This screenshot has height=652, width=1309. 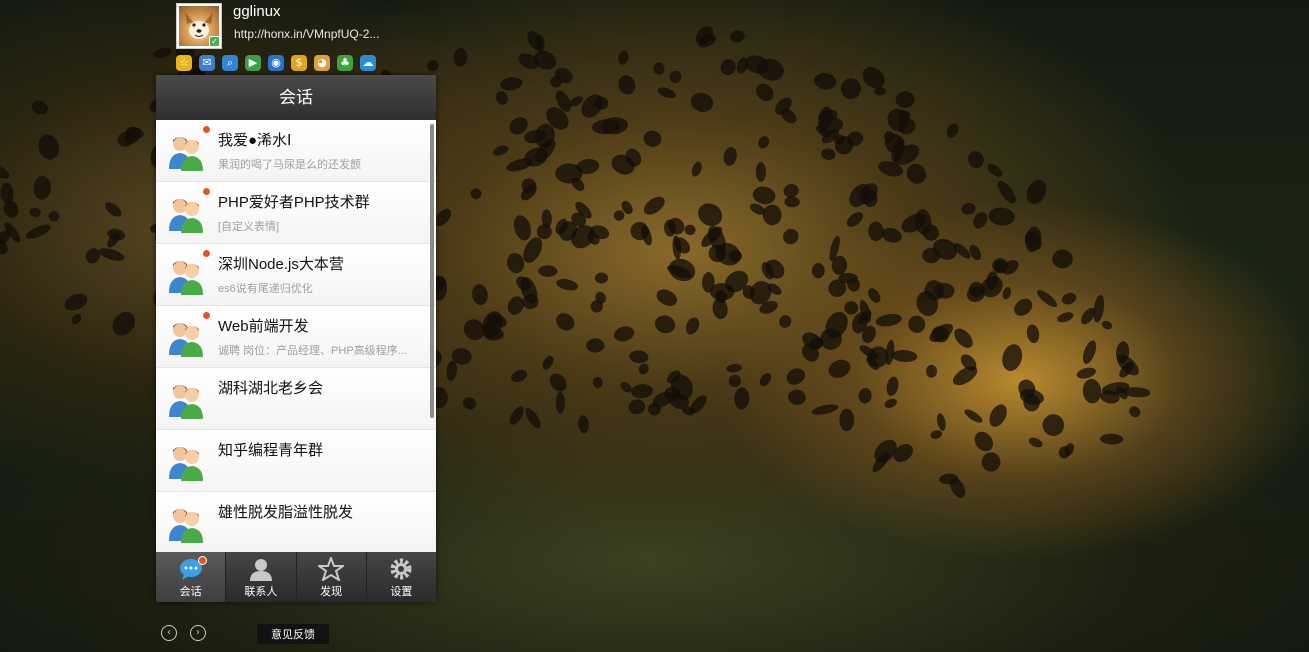 I want to click on conversation-item: 我爱●浠水Ⅰ 果润的喝了马尿是么的还发颤, so click(x=296, y=151).